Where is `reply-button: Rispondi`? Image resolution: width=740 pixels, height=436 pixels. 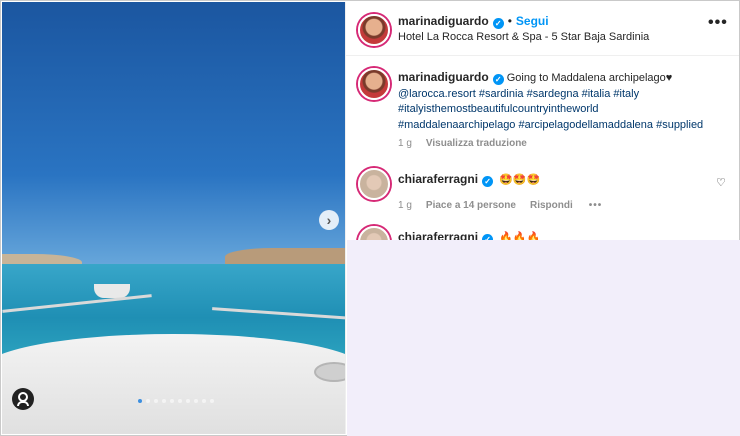
reply-button: Rispondi is located at coordinates (551, 205).